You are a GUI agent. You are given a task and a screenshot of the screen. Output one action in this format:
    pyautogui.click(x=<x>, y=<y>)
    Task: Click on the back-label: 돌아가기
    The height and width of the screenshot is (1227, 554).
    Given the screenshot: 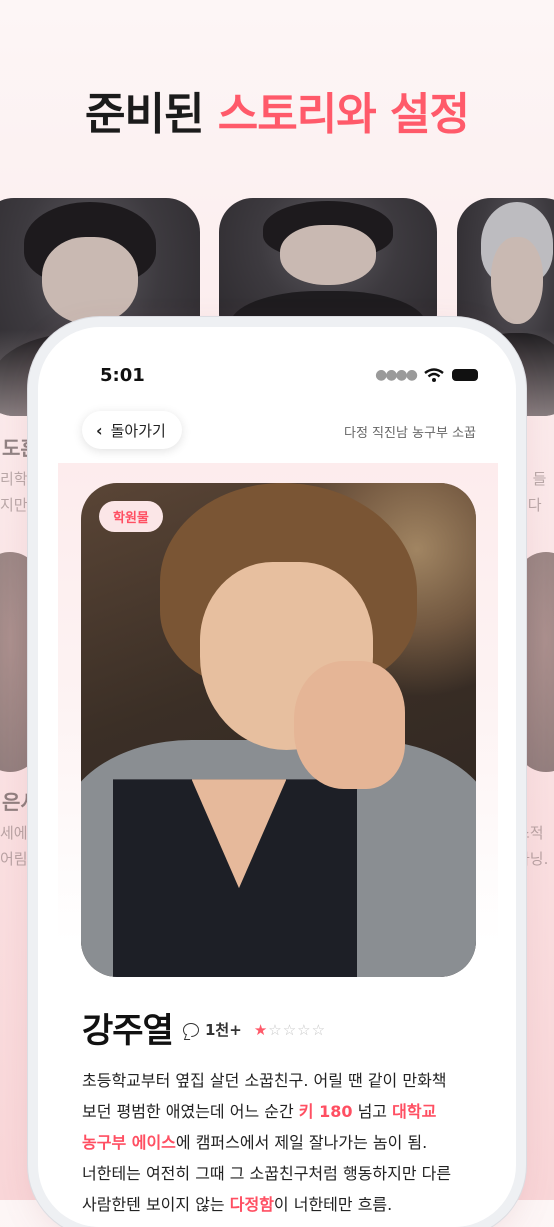 What is the action you would take?
    pyautogui.click(x=138, y=430)
    